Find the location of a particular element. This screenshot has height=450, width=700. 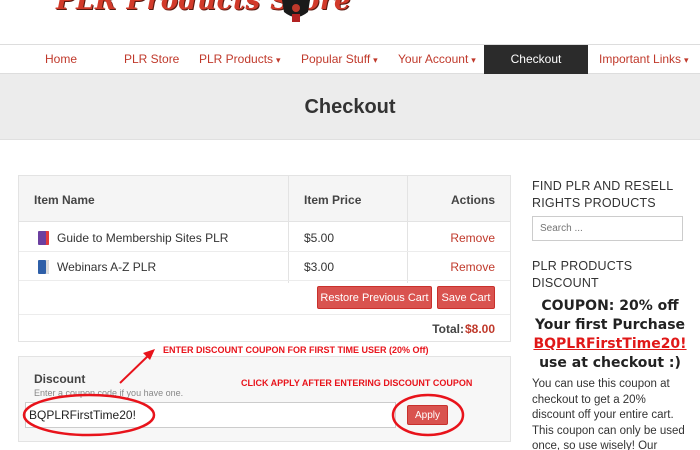

page-title: Checkout is located at coordinates (350, 107).